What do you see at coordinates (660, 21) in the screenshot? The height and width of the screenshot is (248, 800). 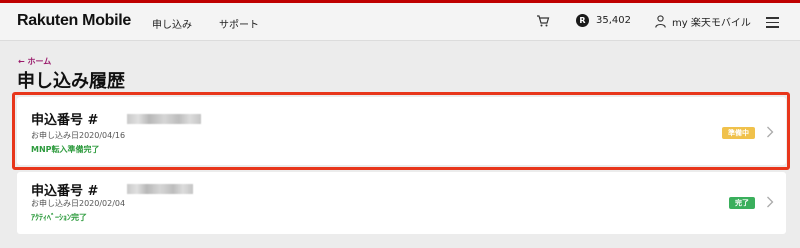 I see `user-icon` at bounding box center [660, 21].